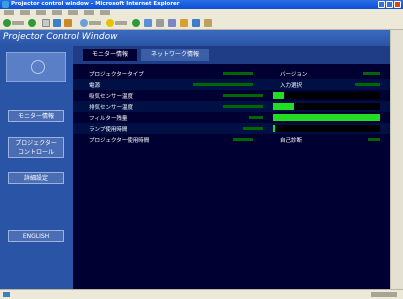 The image size is (403, 299). Describe the element at coordinates (18, 23) in the screenshot. I see `back-label` at that location.